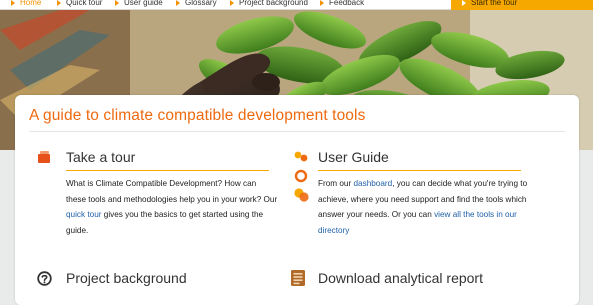 This screenshot has height=305, width=593. I want to click on nav-home-label: Home, so click(31, 3).